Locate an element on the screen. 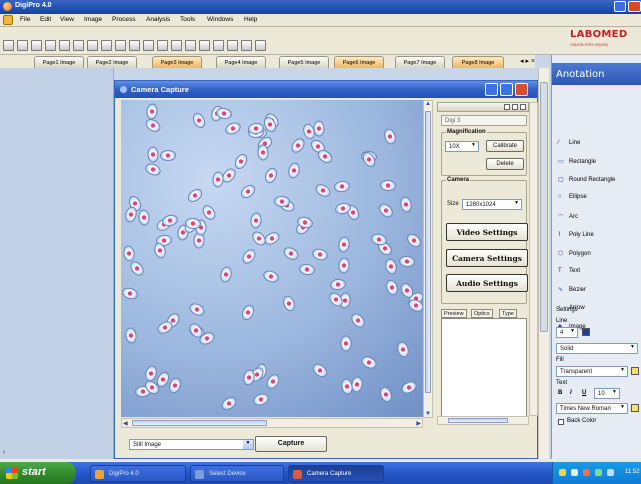  audio-settings-button: Audio Settings is located at coordinates (487, 283).